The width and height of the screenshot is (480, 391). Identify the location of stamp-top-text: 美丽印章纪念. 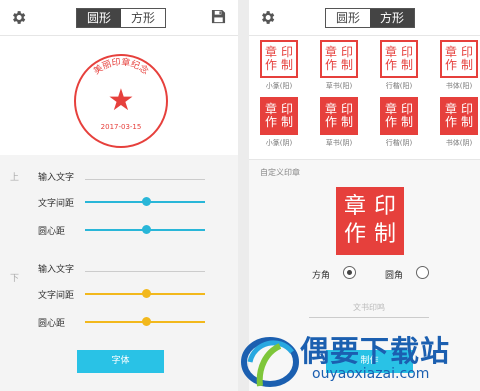
(121, 66).